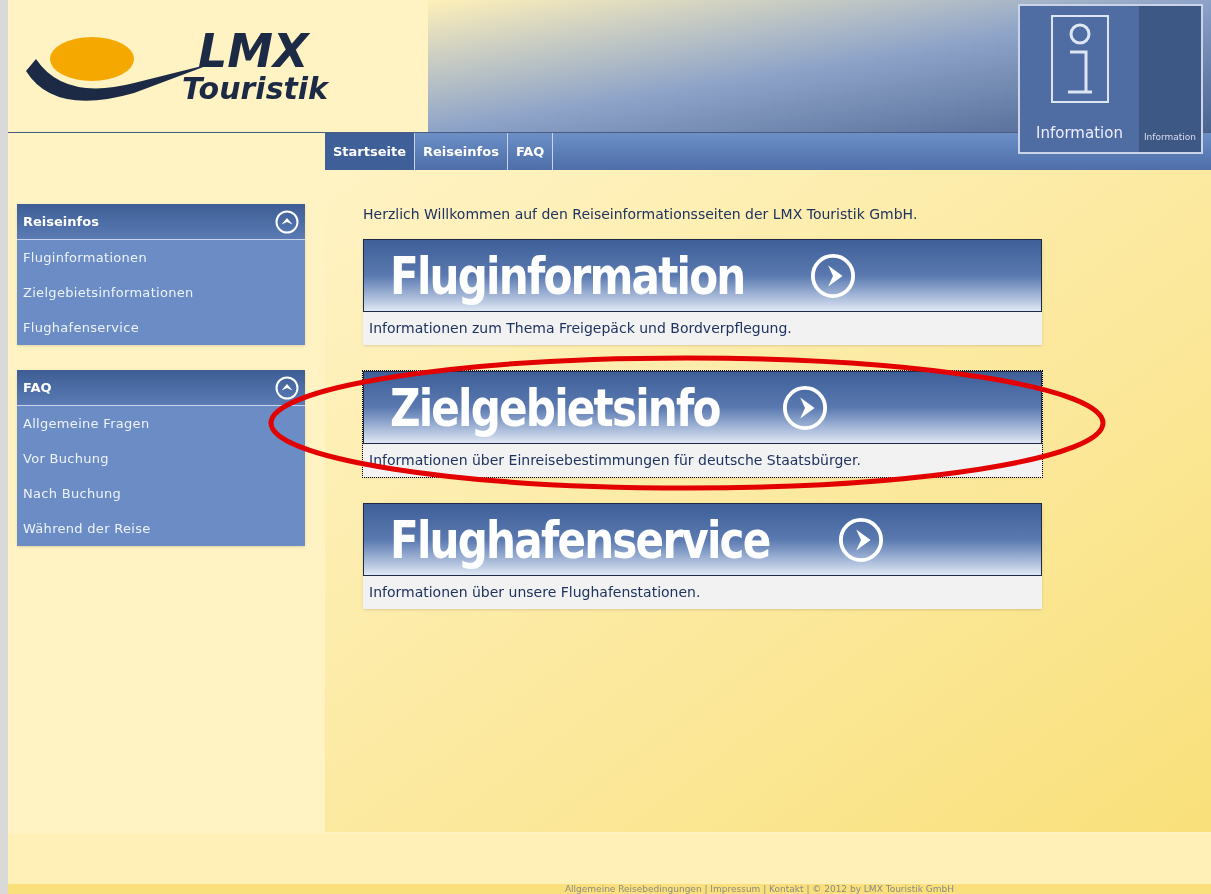 The width and height of the screenshot is (1211, 894). I want to click on sidebar-link: Fluginformationen, so click(161, 257).